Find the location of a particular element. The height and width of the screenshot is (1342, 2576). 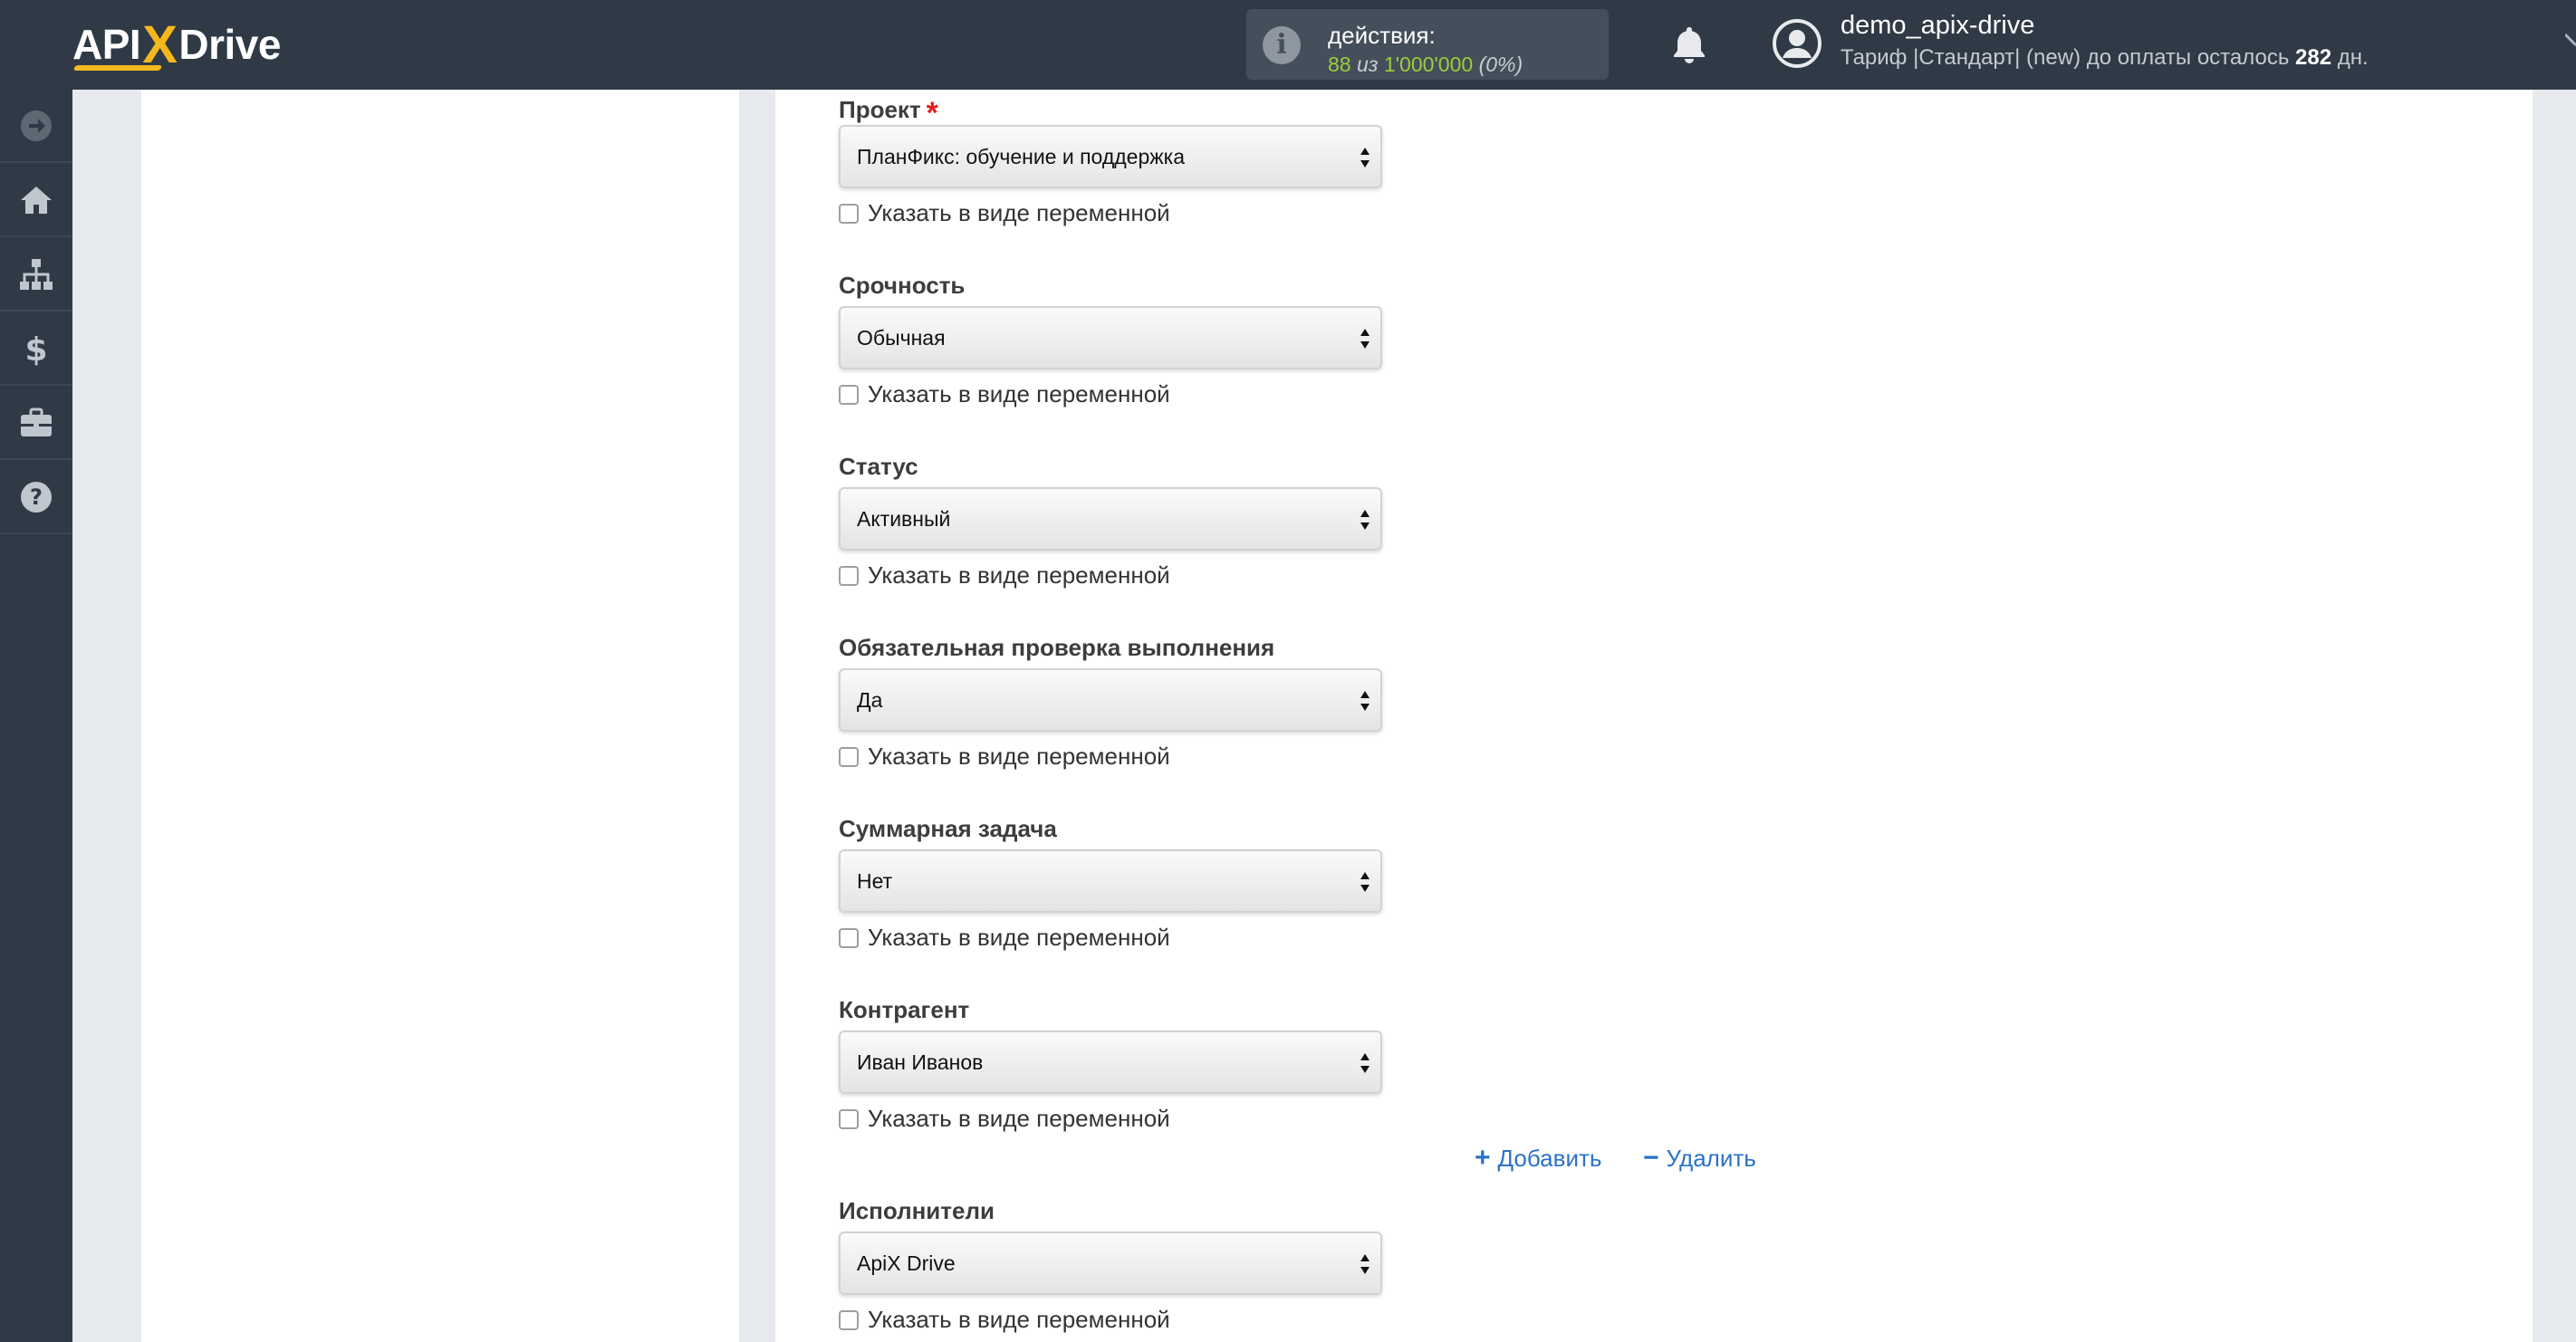

help-circle-icon: ? is located at coordinates (36, 497).